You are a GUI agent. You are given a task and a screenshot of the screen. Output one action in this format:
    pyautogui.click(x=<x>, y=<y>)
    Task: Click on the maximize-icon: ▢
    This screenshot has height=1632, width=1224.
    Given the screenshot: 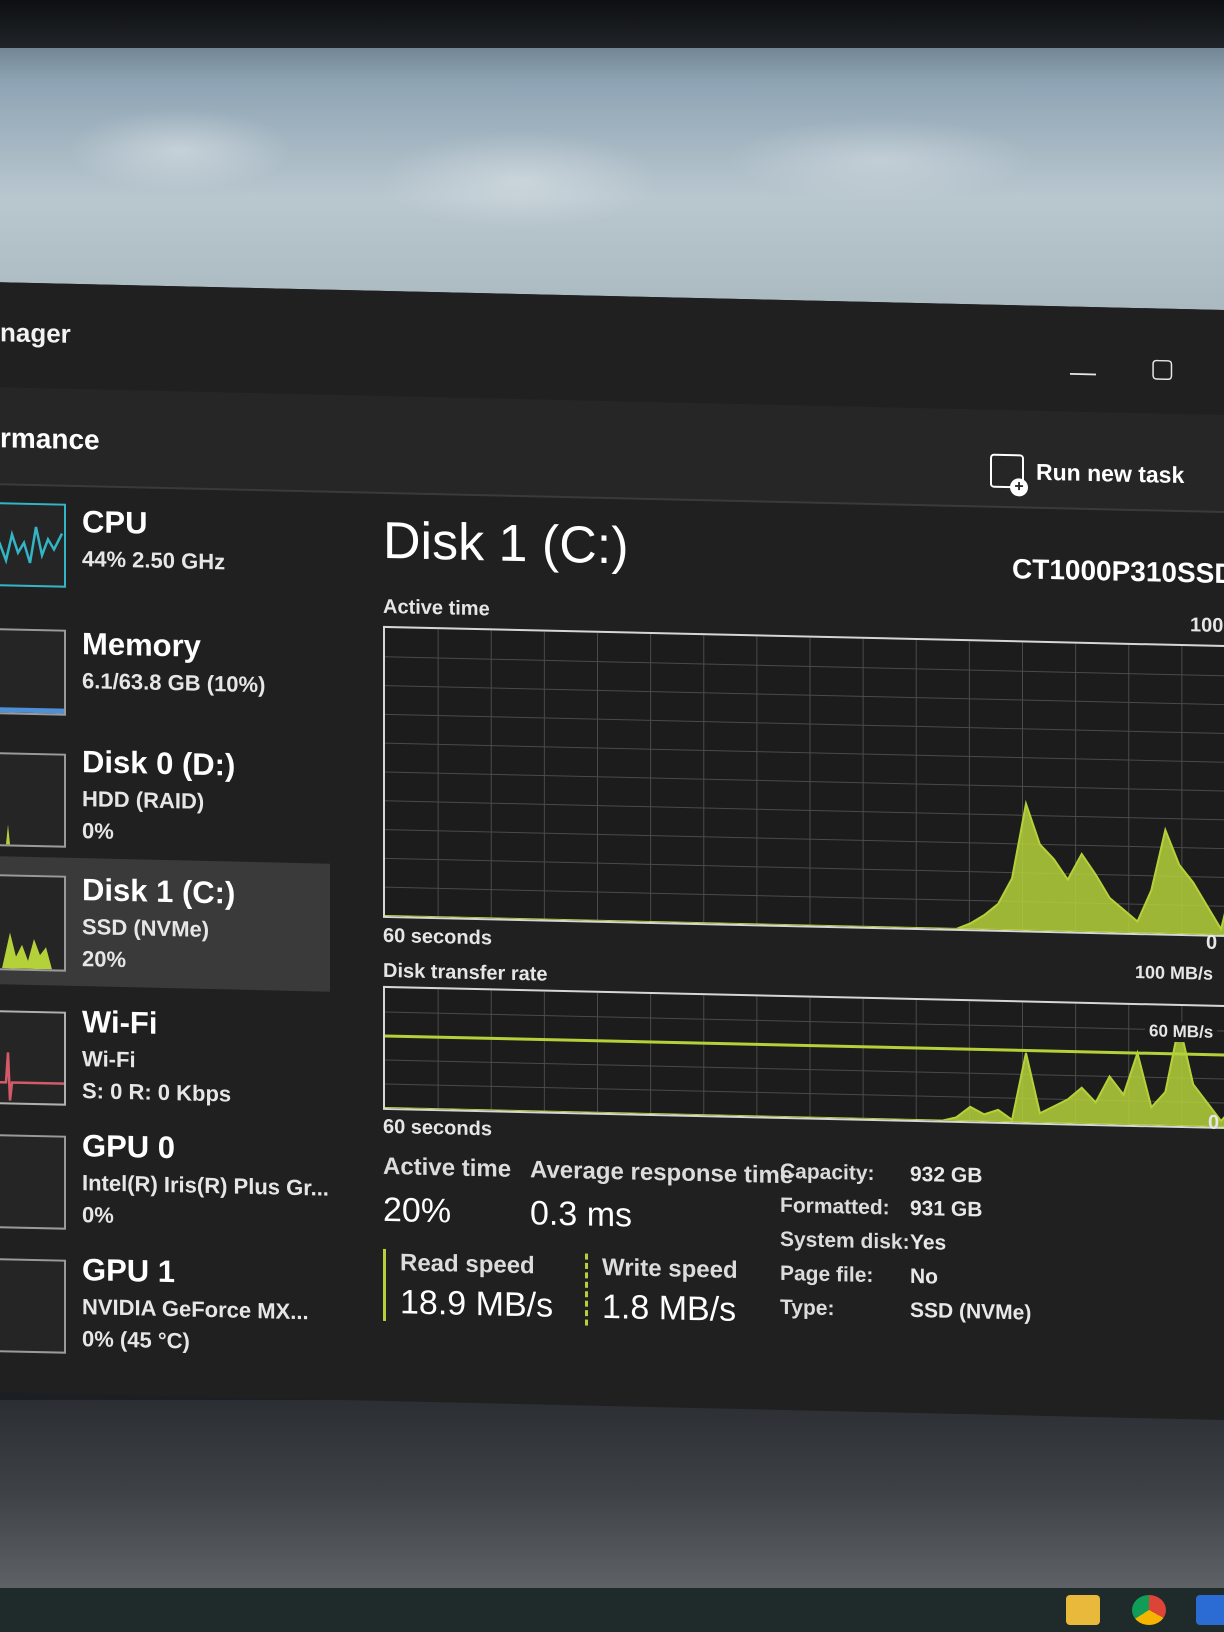 What is the action you would take?
    pyautogui.click(x=1162, y=368)
    